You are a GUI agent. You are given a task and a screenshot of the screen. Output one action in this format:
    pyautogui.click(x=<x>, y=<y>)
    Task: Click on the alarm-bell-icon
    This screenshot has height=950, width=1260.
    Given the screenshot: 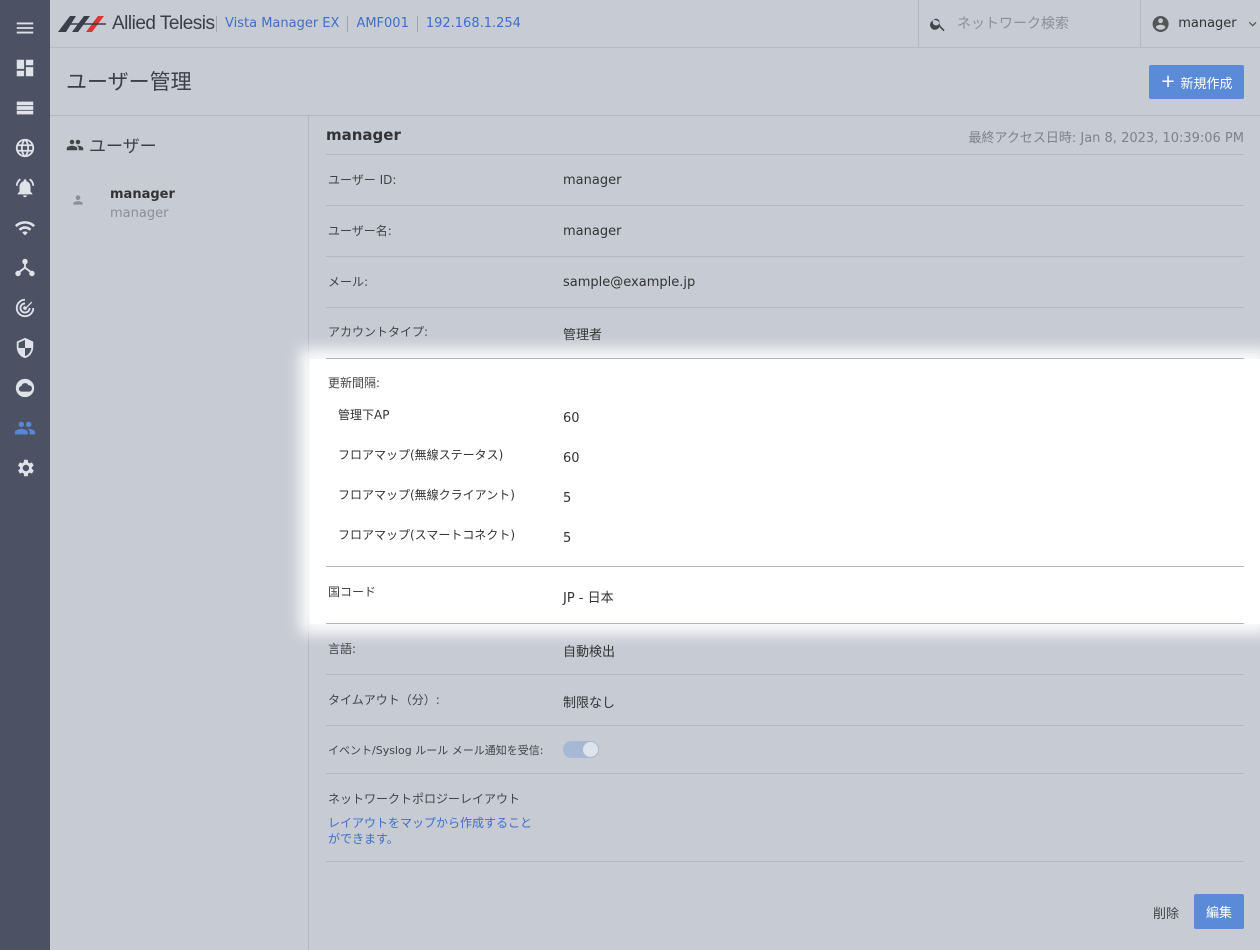 What is the action you would take?
    pyautogui.click(x=25, y=188)
    